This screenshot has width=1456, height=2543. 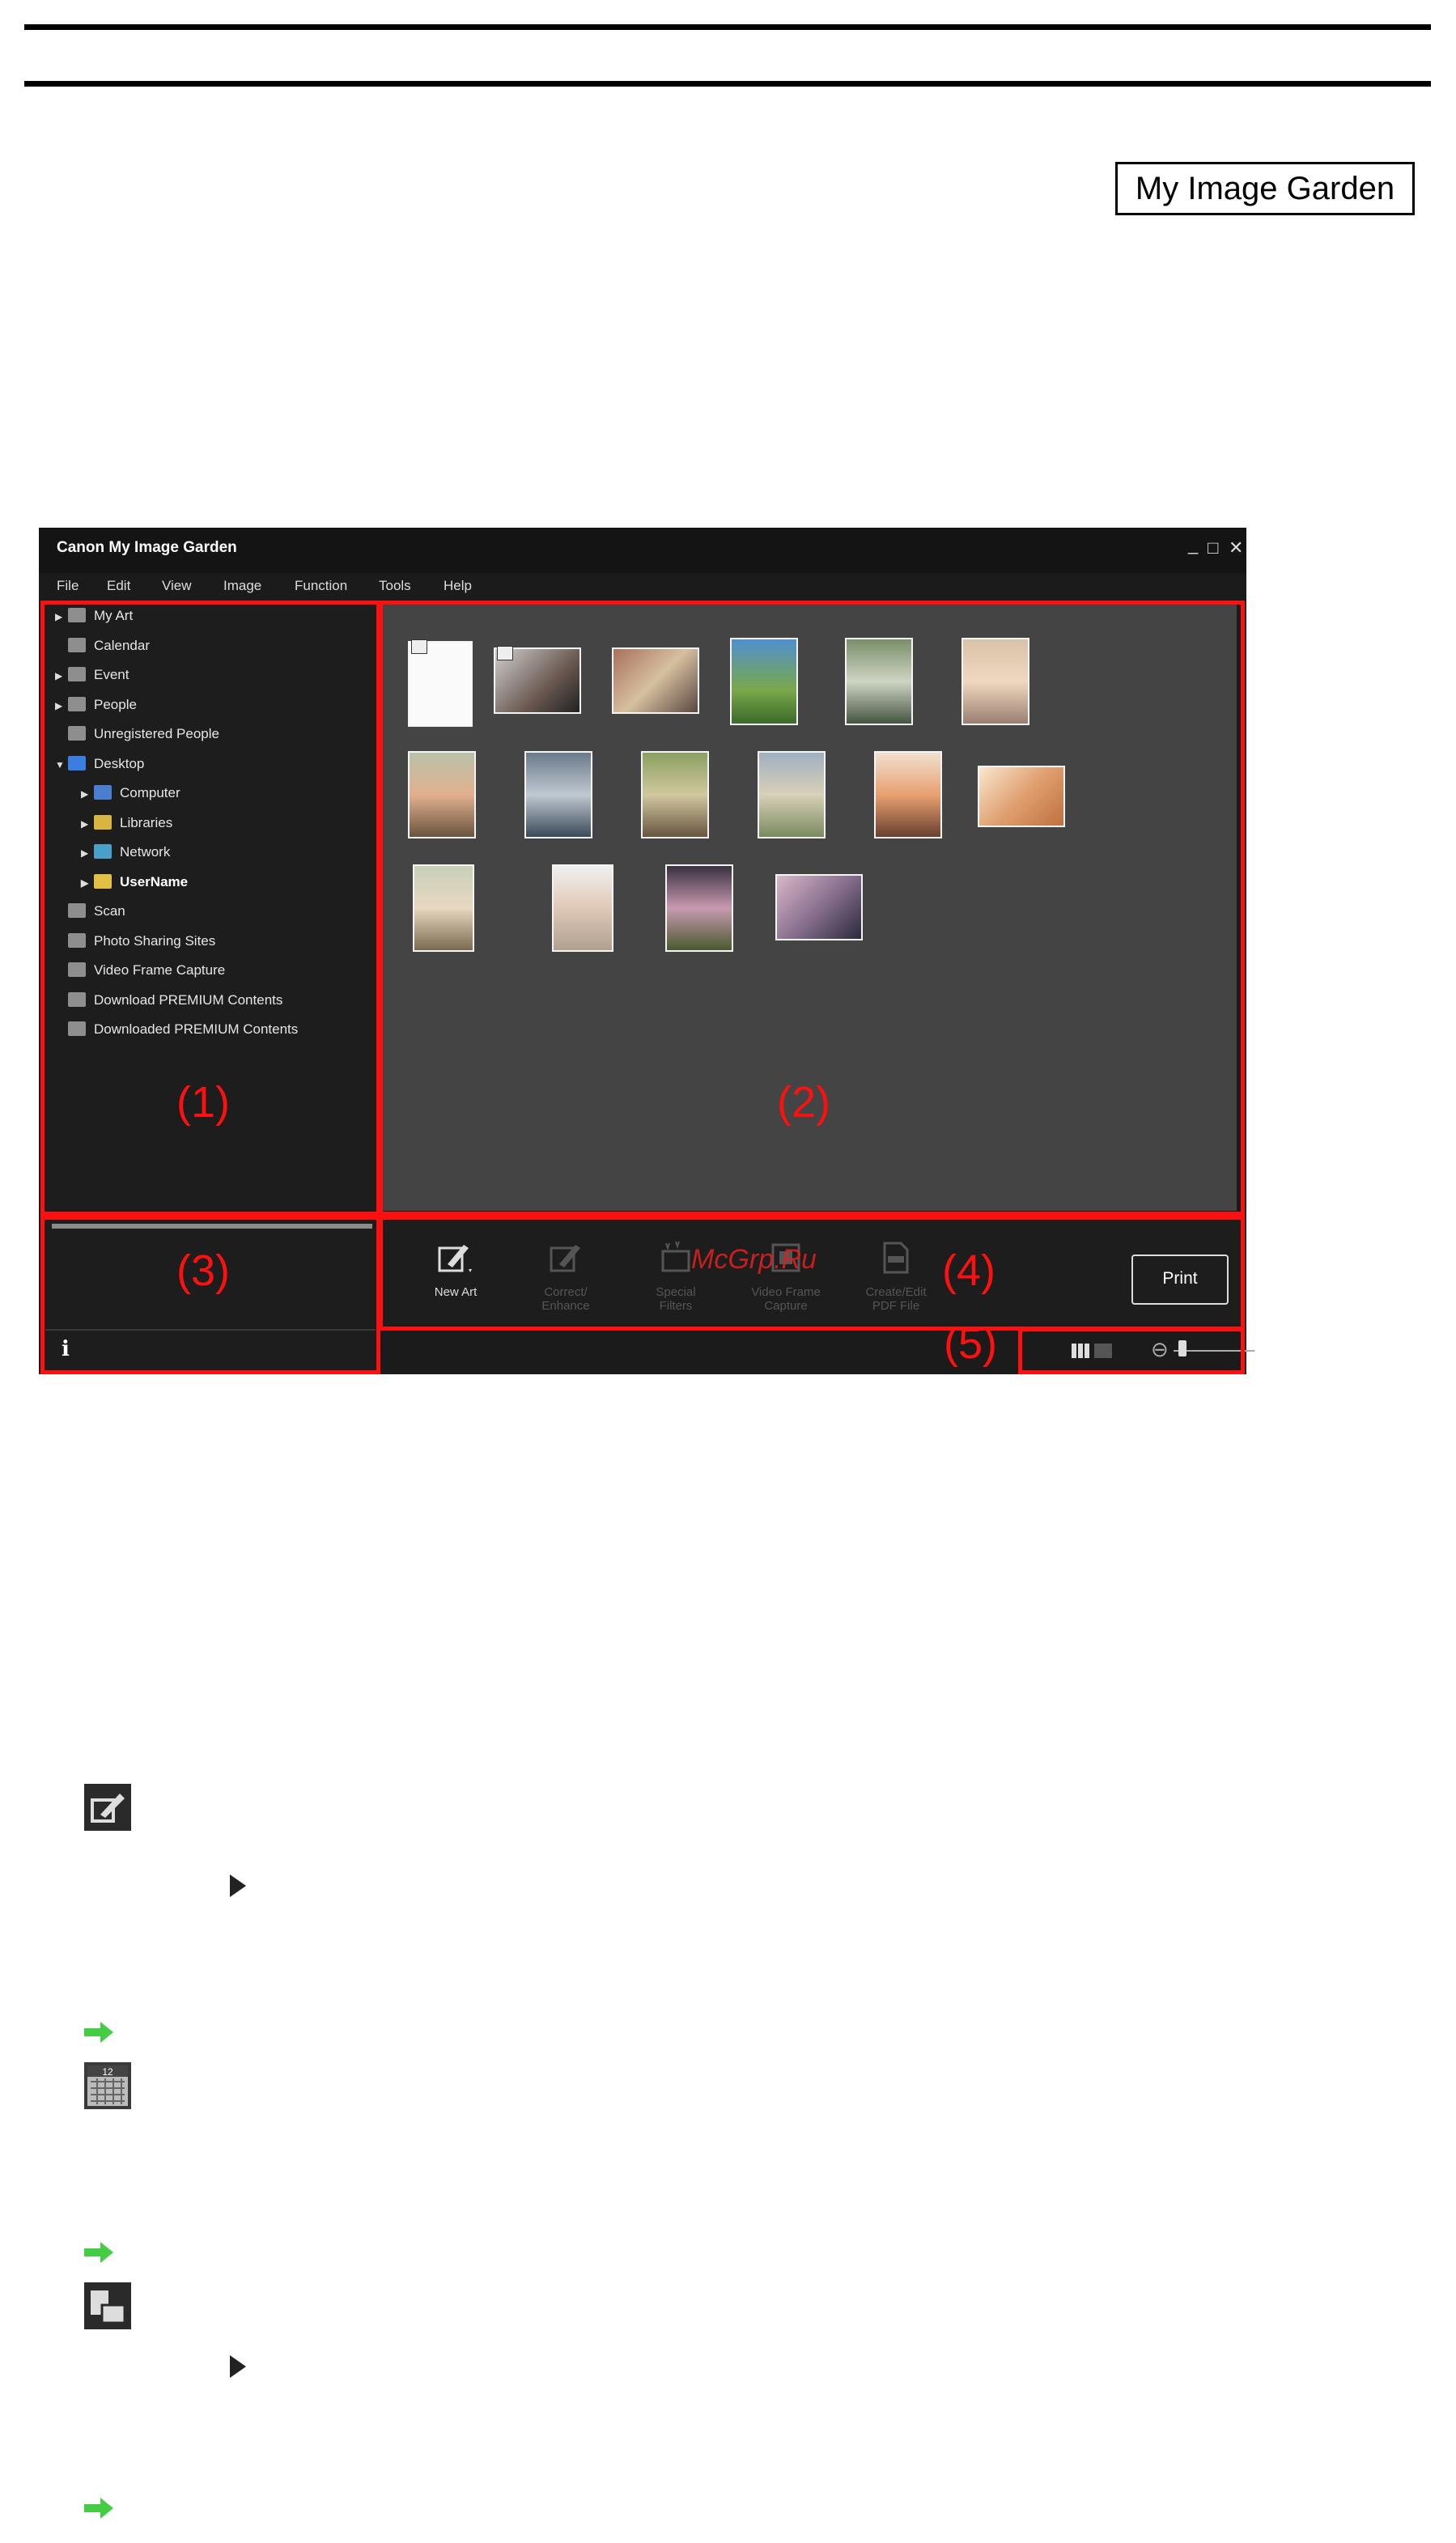 I want to click on my-art-icon, so click(x=107, y=1807).